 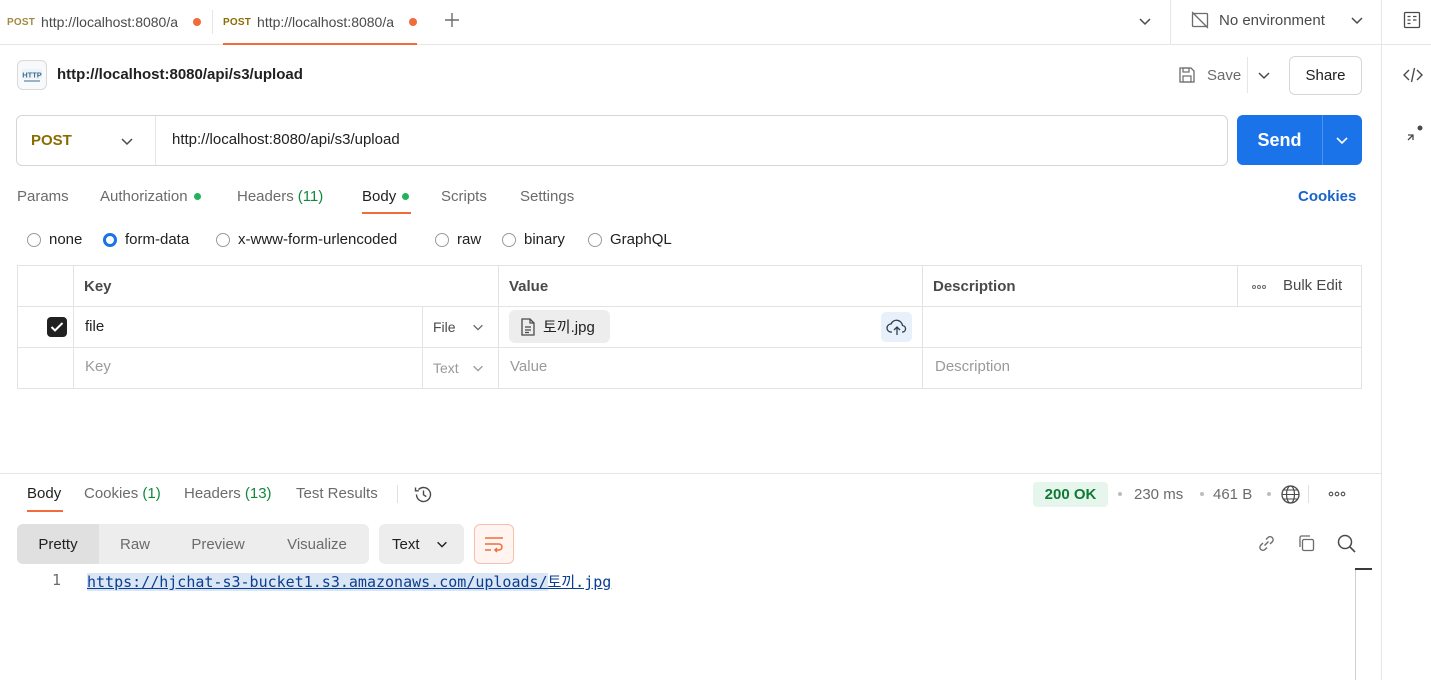 I want to click on response-size: 461 B, so click(x=1232, y=494).